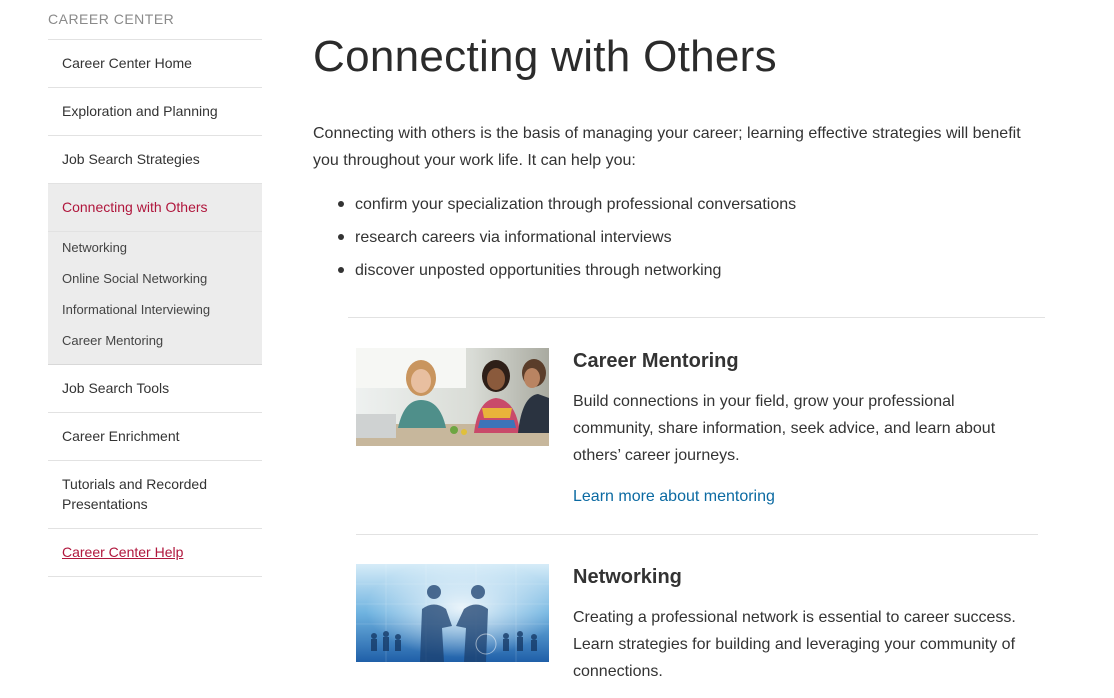 This screenshot has height=698, width=1114. What do you see at coordinates (155, 208) in the screenshot?
I see `sidebar-item-connecting-with-others: Connecting with Others` at bounding box center [155, 208].